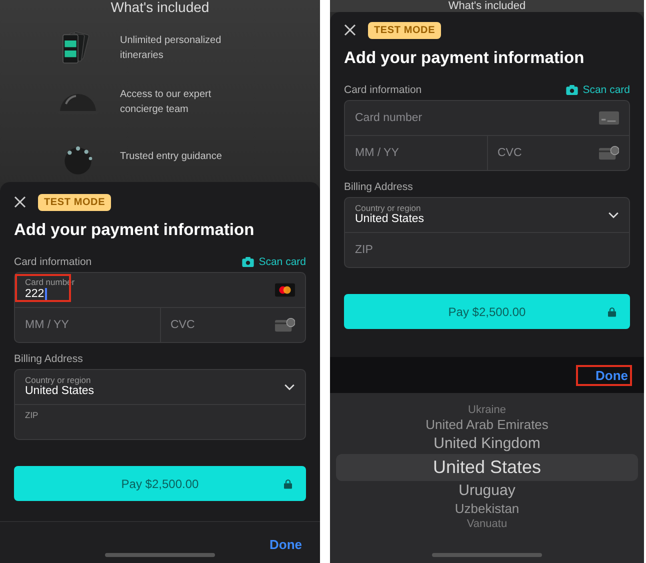 The width and height of the screenshot is (646, 563). What do you see at coordinates (487, 468) in the screenshot?
I see `picker-option: United States` at bounding box center [487, 468].